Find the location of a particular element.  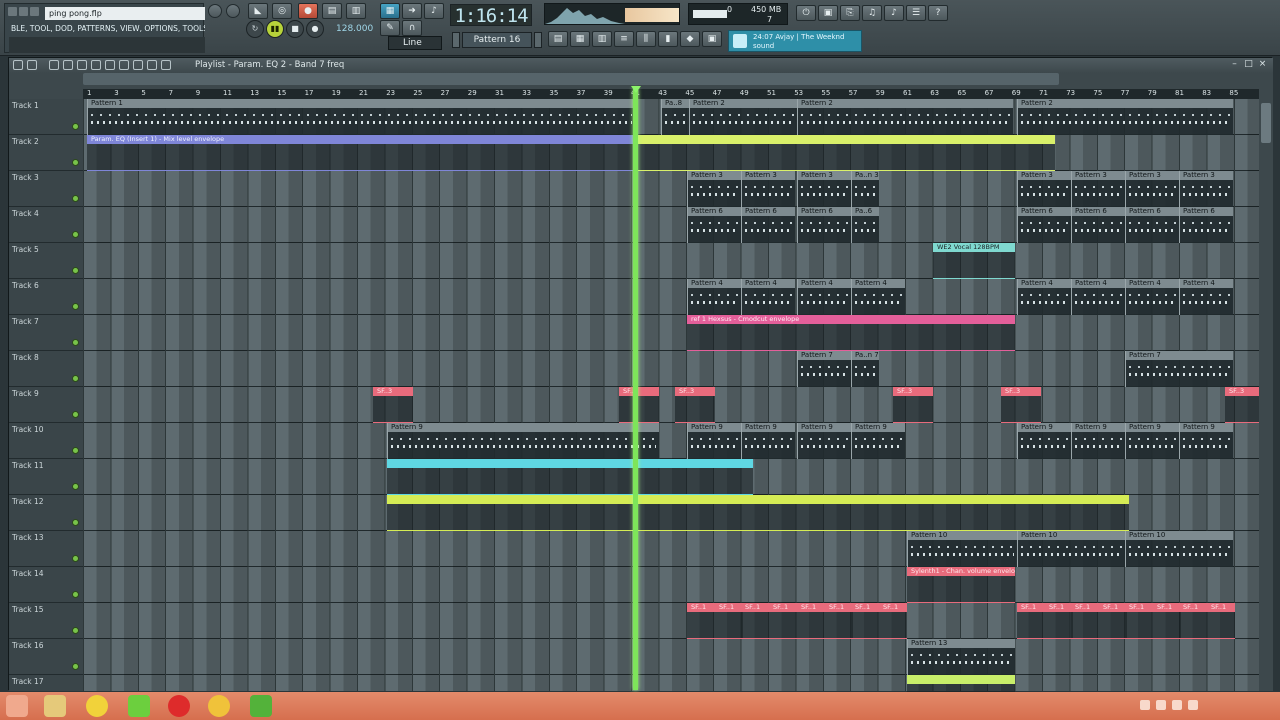

track-header: Track 13 is located at coordinates (46, 549).